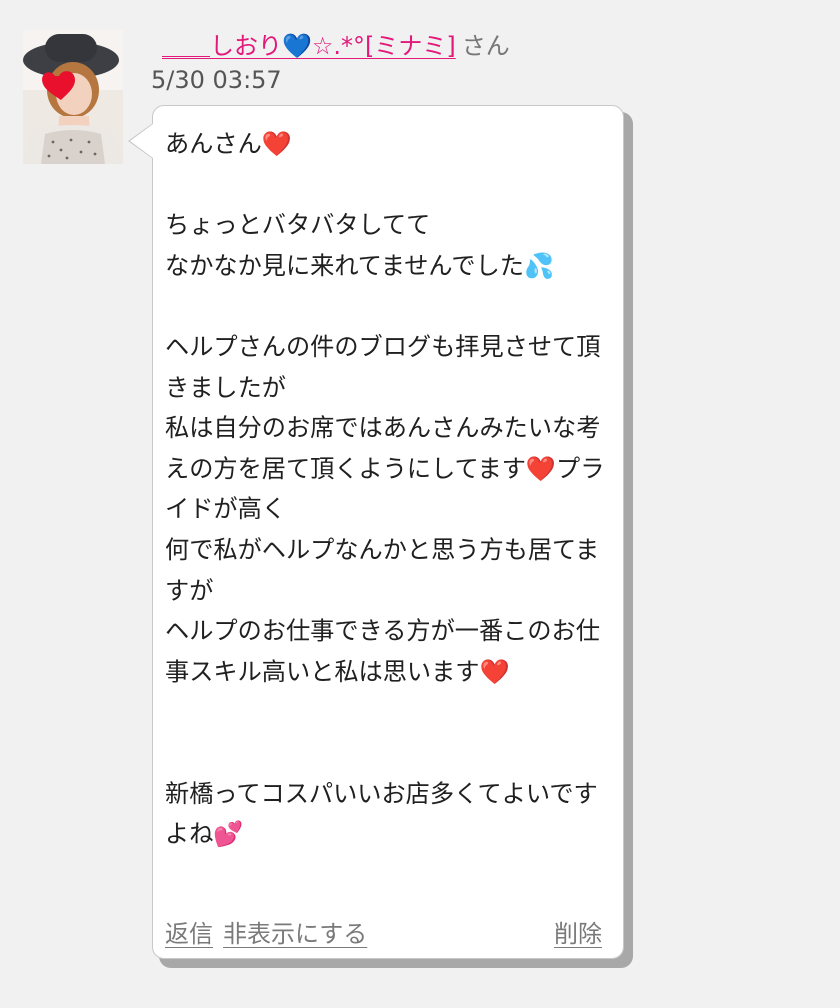 The image size is (840, 1008). I want to click on avatar-photo-icon, so click(73, 97).